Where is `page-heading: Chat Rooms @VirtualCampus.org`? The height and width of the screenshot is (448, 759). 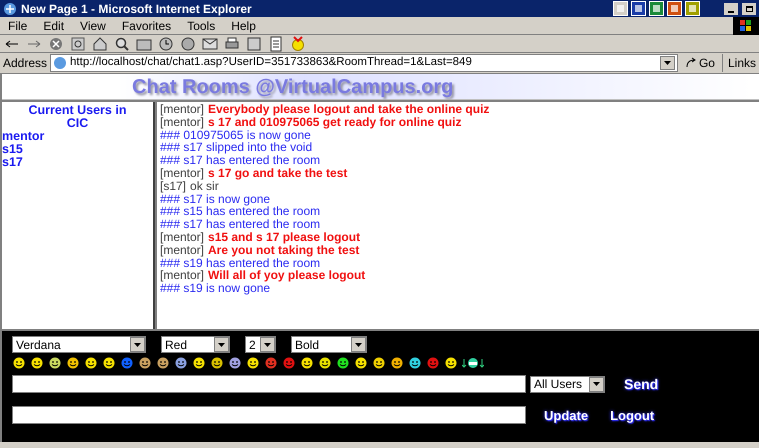 page-heading: Chat Rooms @VirtualCampus.org is located at coordinates (293, 87).